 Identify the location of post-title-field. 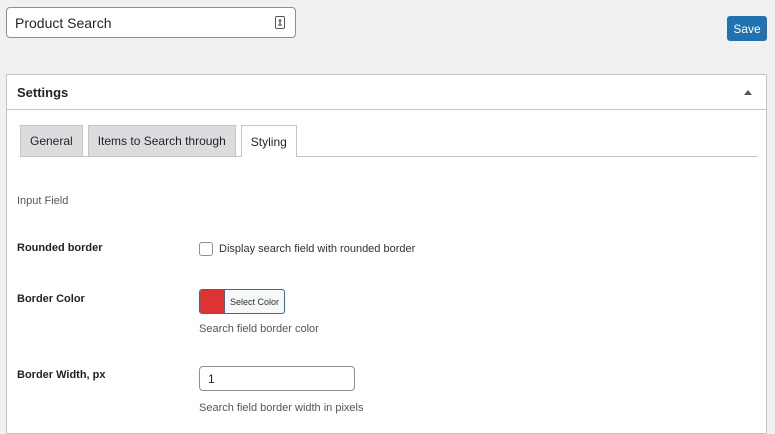
(151, 22).